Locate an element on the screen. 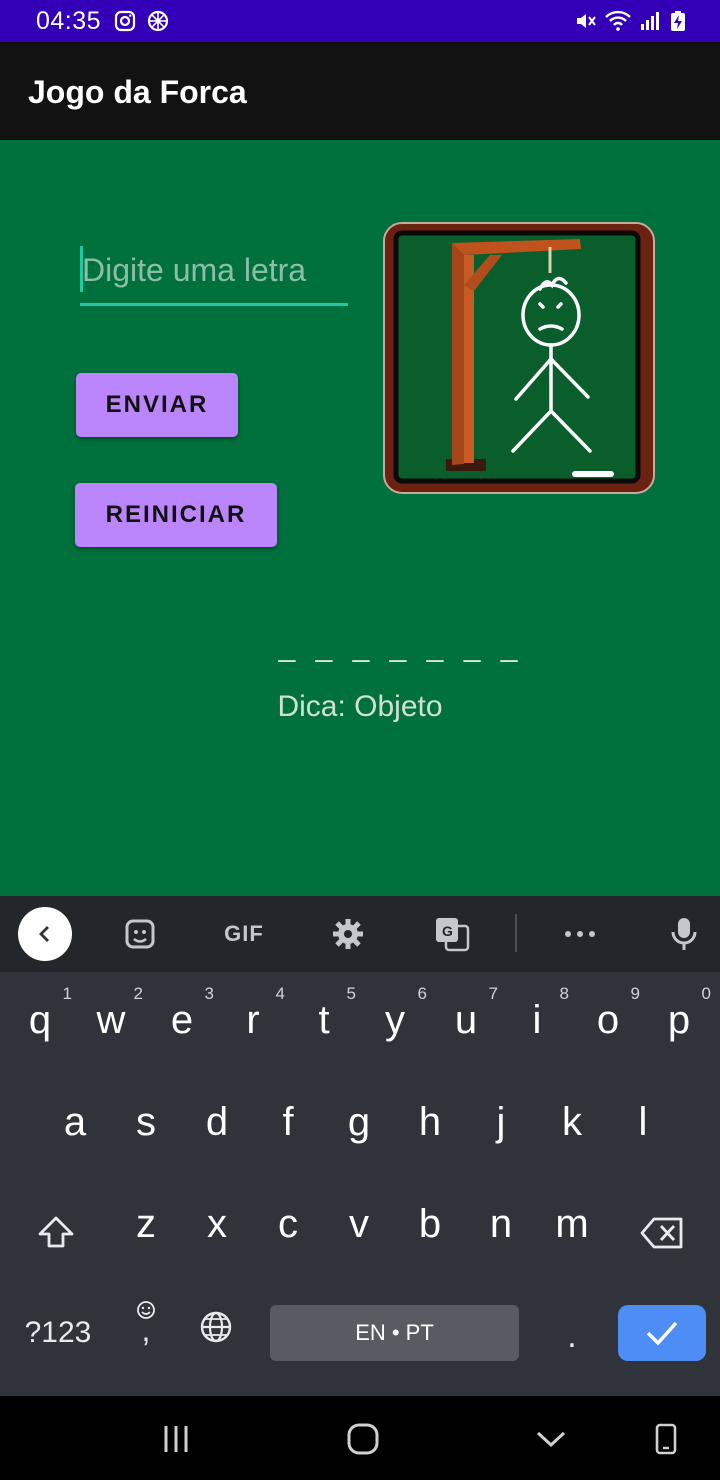 The width and height of the screenshot is (720, 1480). check-icon is located at coordinates (662, 1333).